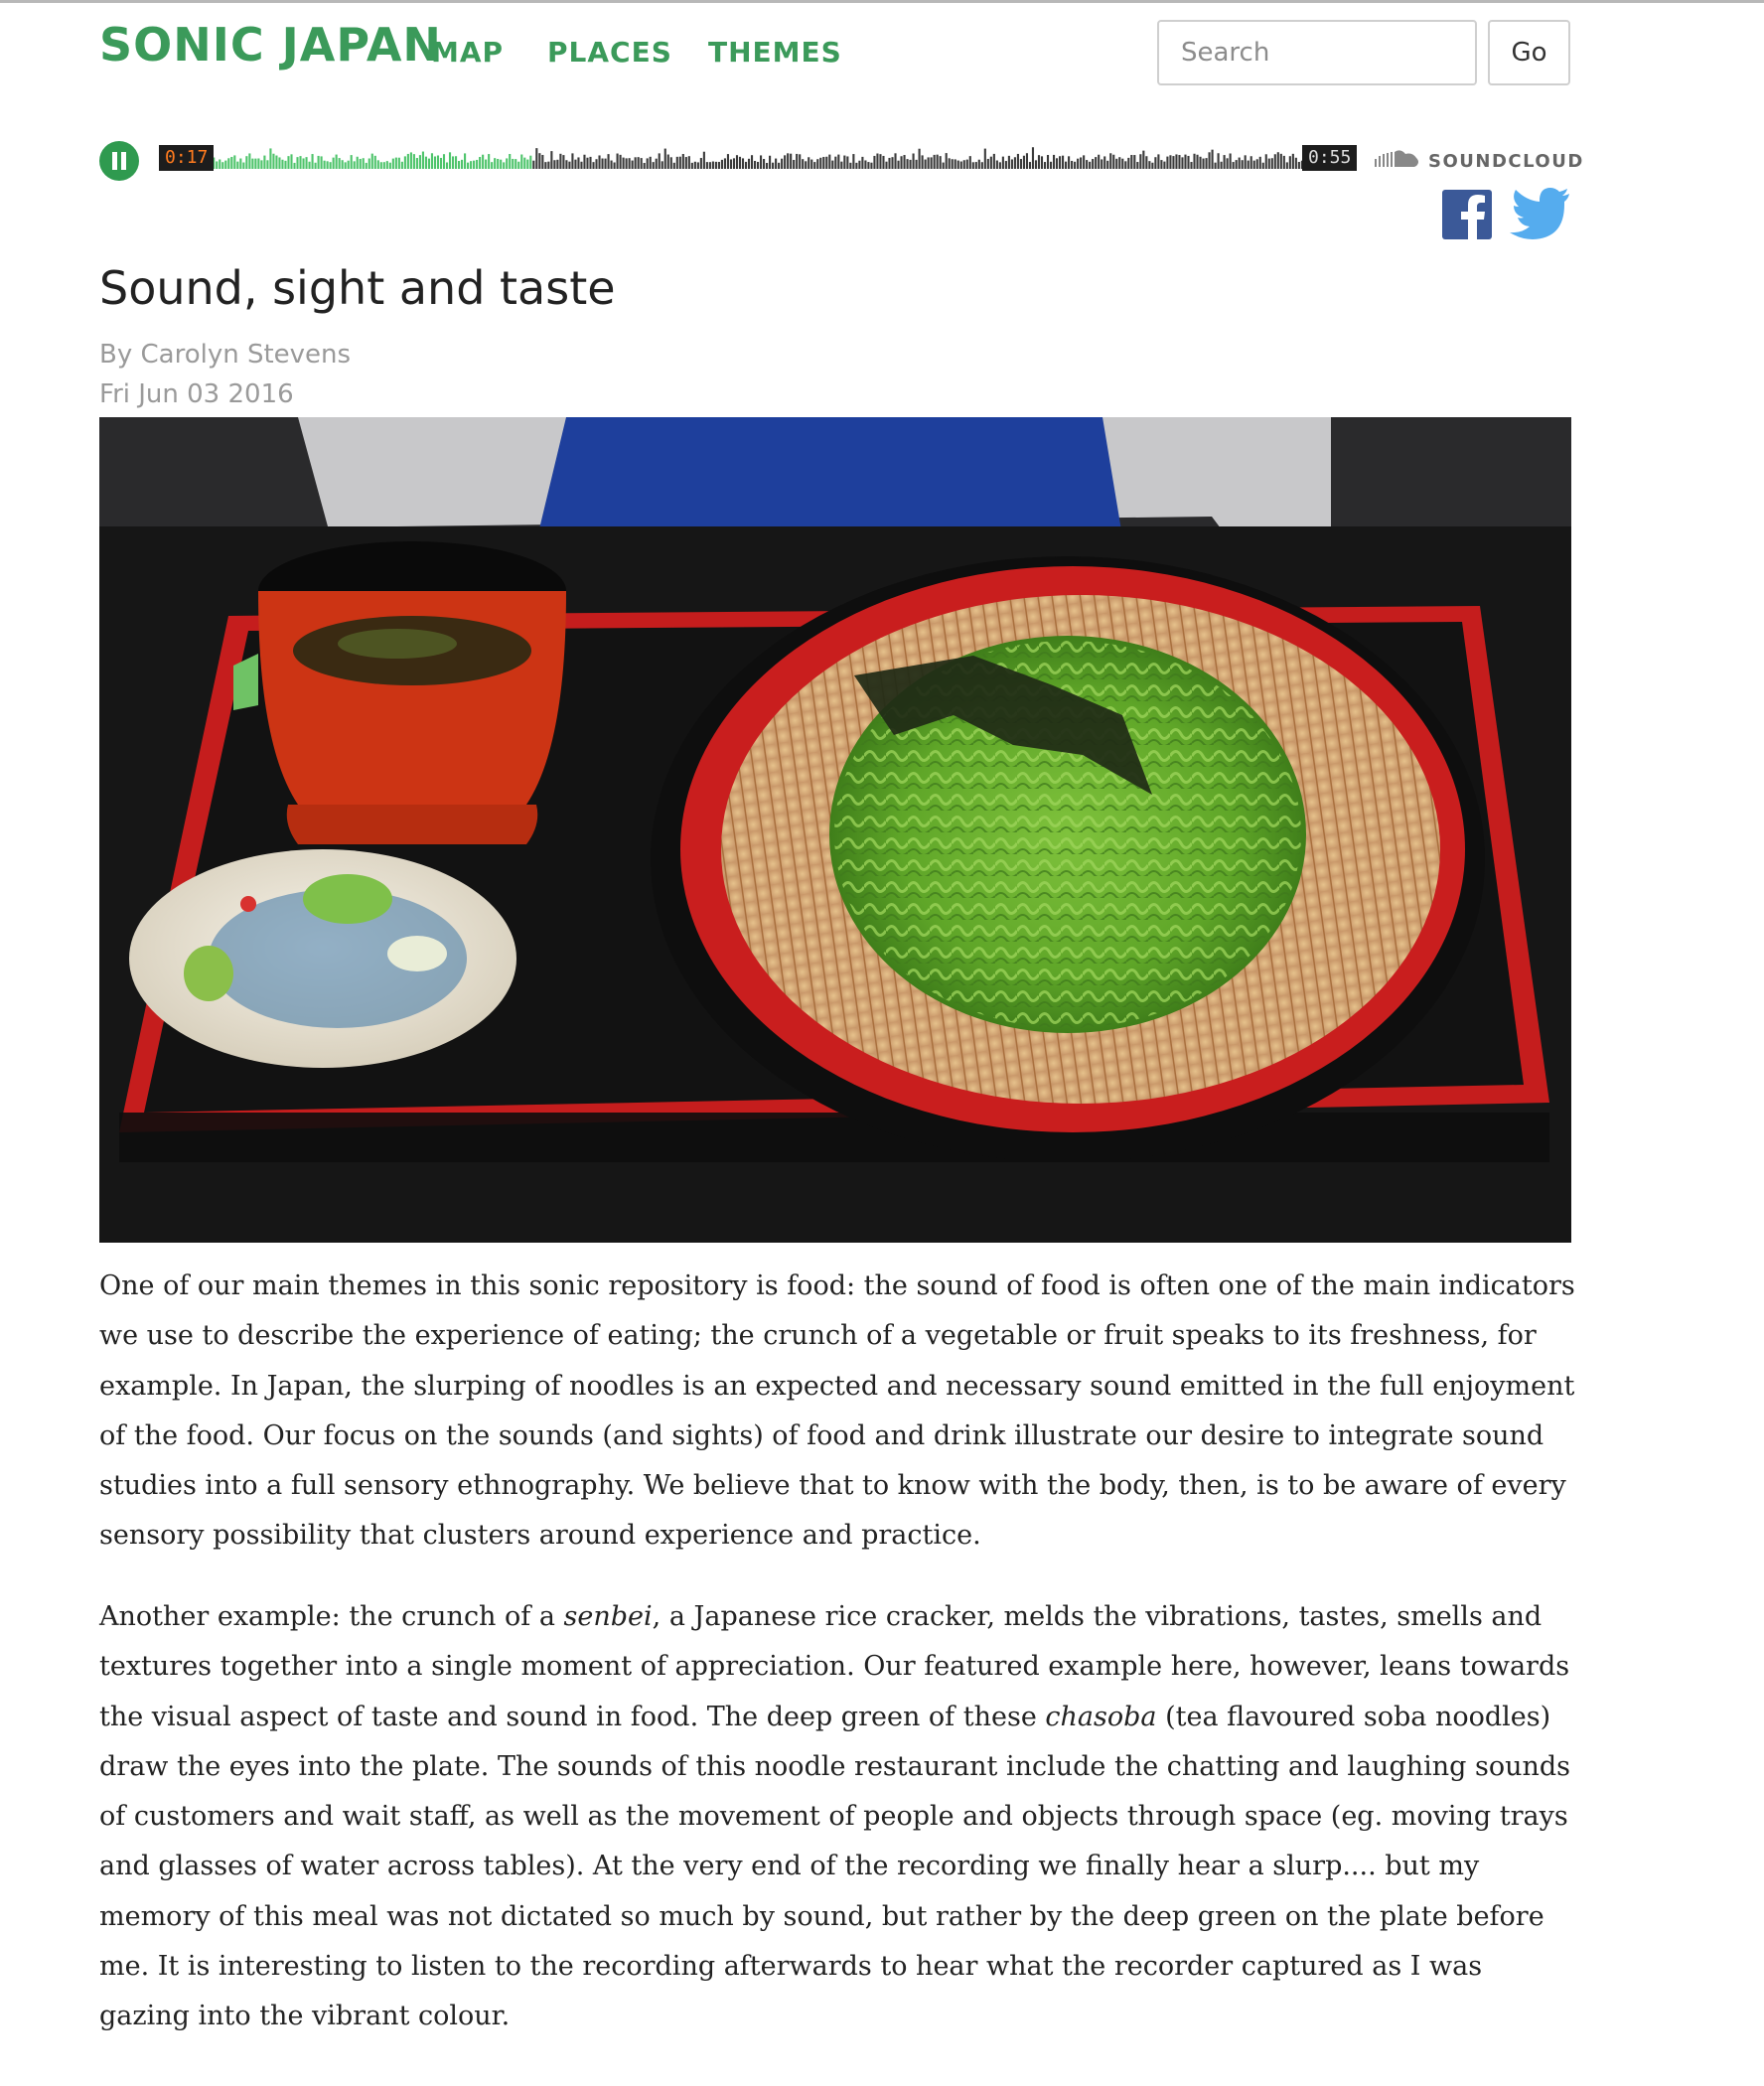 This screenshot has width=1764, height=2086. What do you see at coordinates (270, 45) in the screenshot?
I see `site-logo: SONIC JAPAN` at bounding box center [270, 45].